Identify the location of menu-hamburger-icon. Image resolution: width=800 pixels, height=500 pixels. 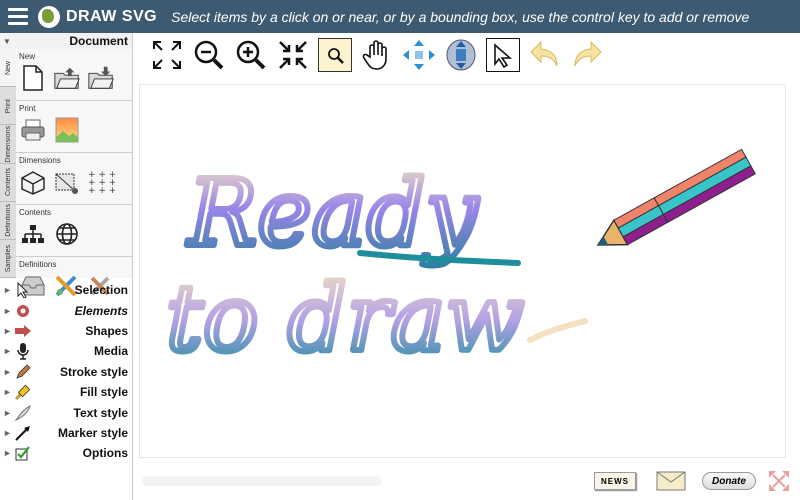
(18, 16).